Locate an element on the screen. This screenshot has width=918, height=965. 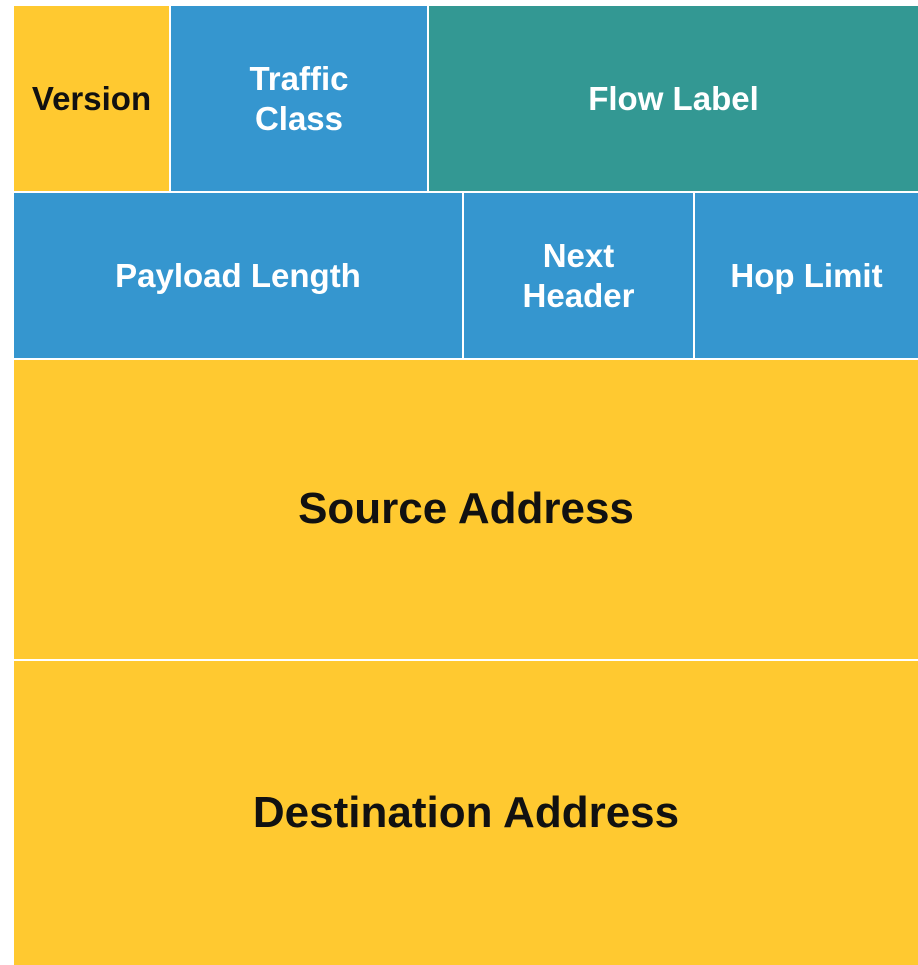
field-next-header-line-2: Header is located at coordinates (578, 295).